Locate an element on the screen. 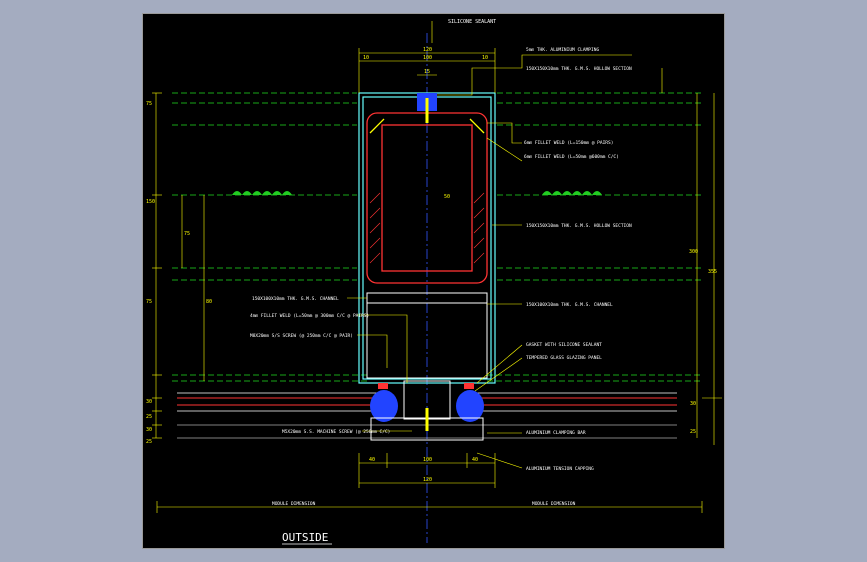 This screenshot has height=562, width=867. weld-marks is located at coordinates (417, 193).